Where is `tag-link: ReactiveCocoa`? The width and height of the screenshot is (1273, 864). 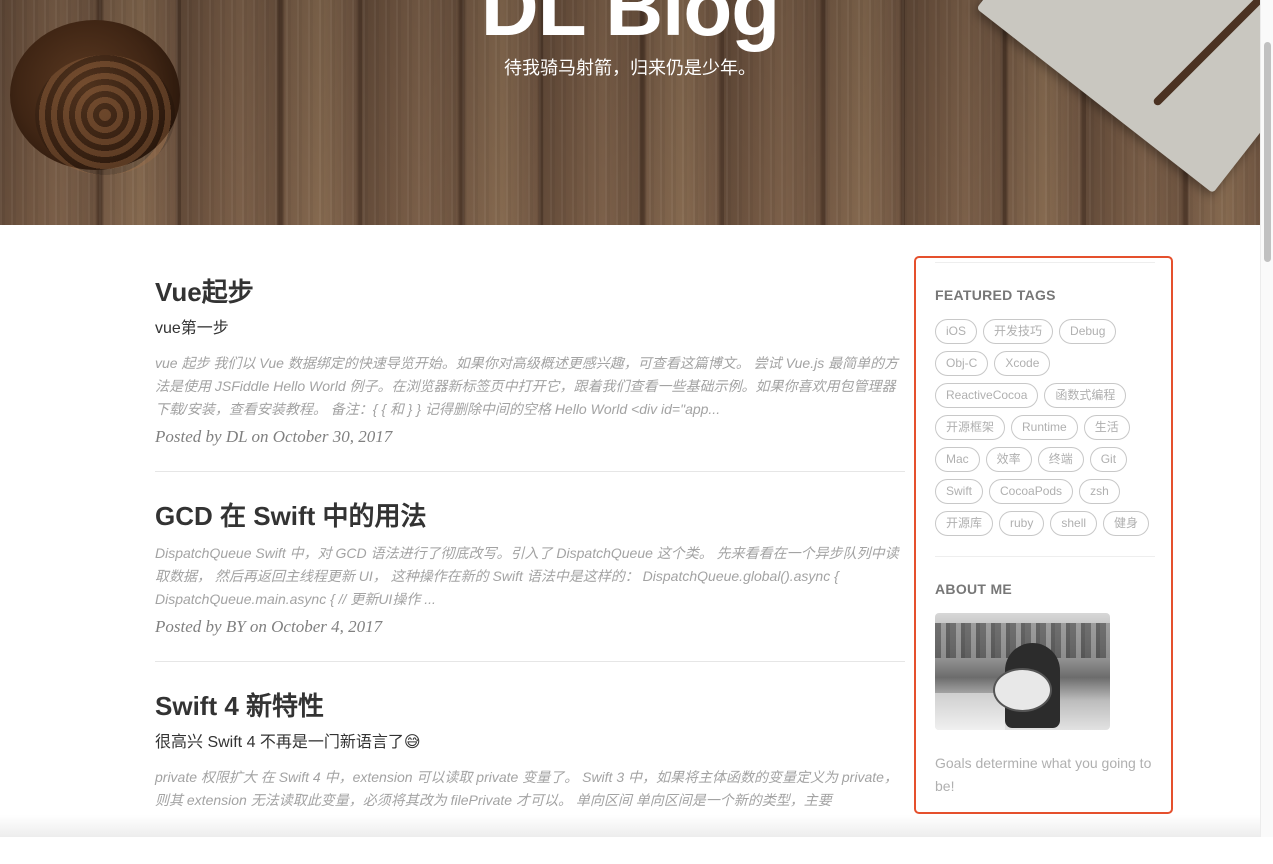 tag-link: ReactiveCocoa is located at coordinates (987, 395).